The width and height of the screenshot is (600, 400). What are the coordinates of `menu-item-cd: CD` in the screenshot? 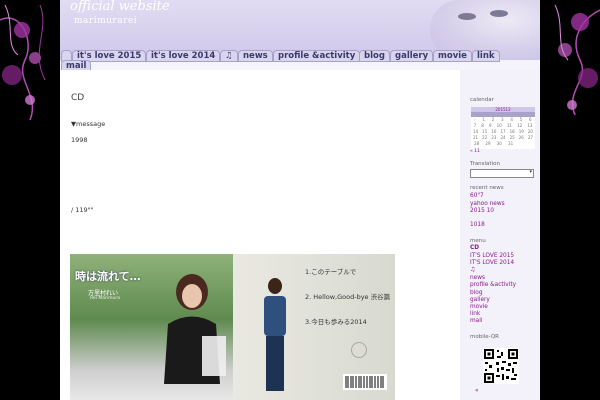 It's located at (474, 248).